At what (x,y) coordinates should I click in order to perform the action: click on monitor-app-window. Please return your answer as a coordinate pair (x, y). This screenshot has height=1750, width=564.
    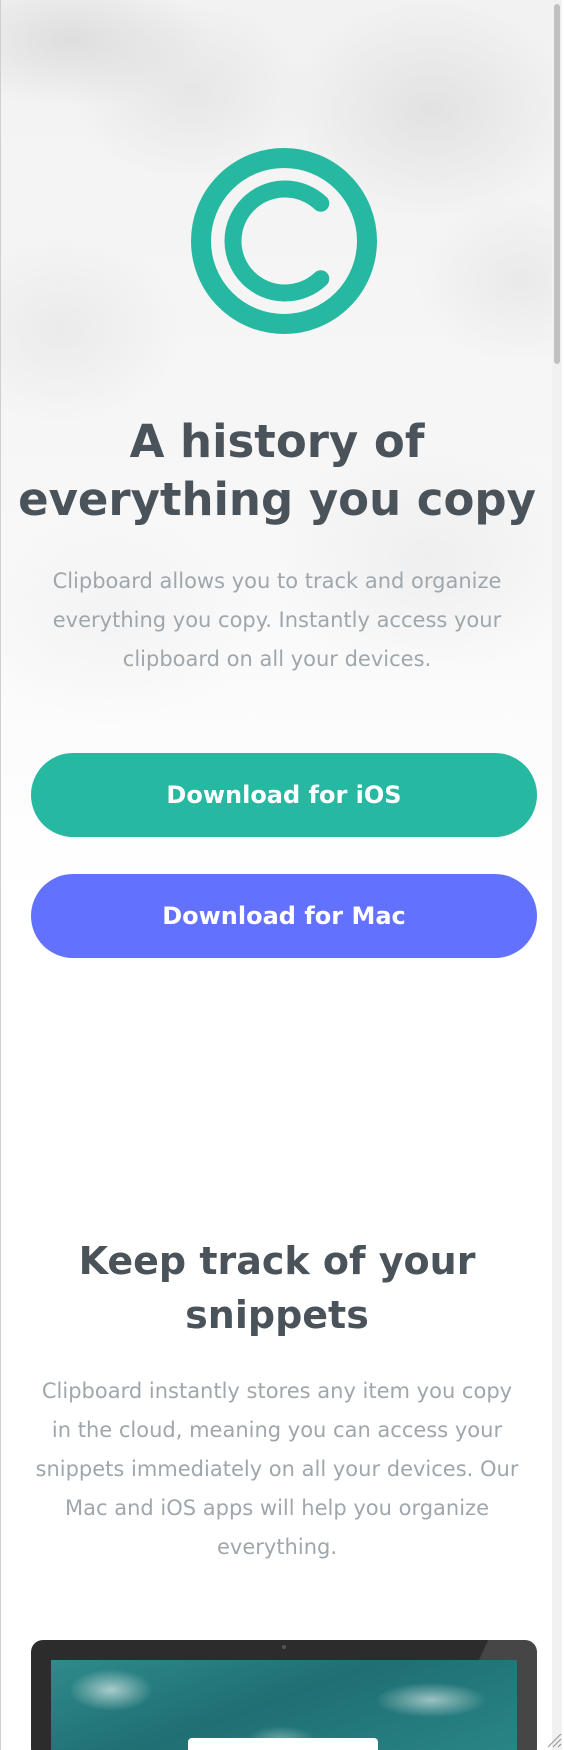
    Looking at the image, I should click on (283, 1744).